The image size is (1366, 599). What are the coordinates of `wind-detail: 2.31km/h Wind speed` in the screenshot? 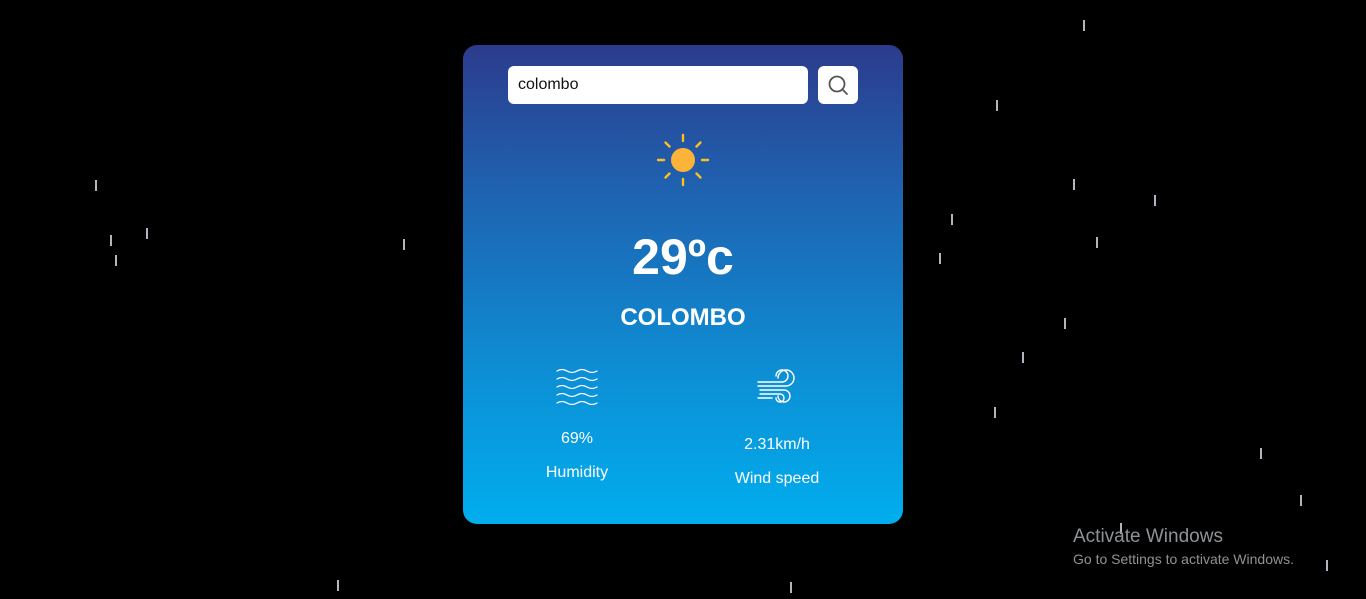 It's located at (777, 426).